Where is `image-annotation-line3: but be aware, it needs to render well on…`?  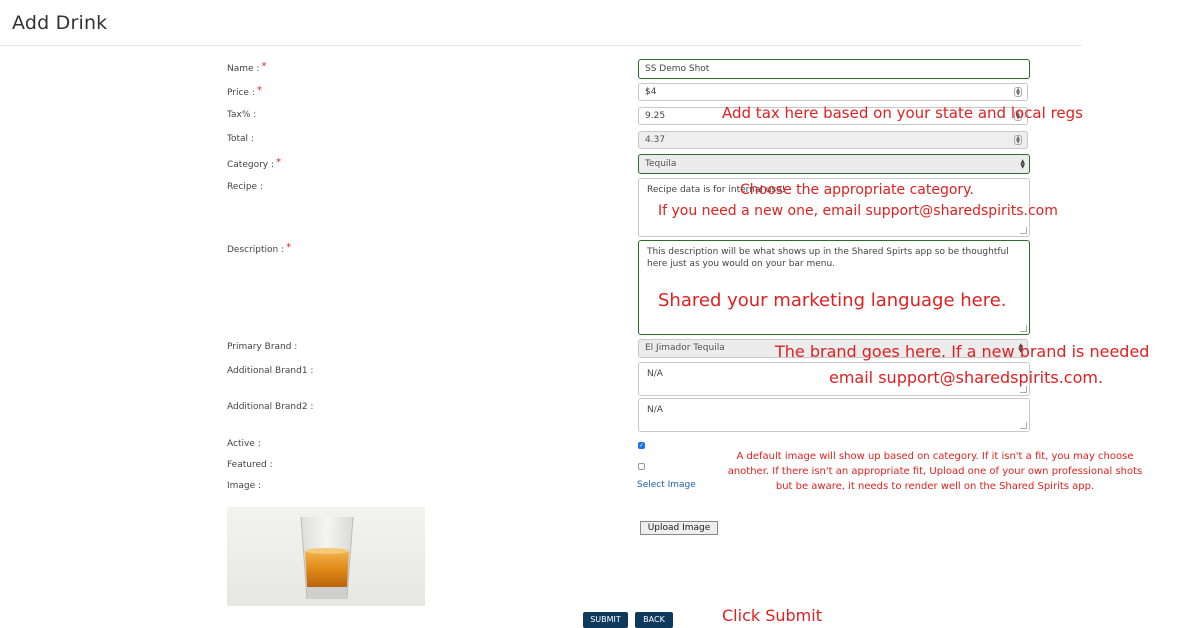 image-annotation-line3: but be aware, it needs to render well on… is located at coordinates (935, 486).